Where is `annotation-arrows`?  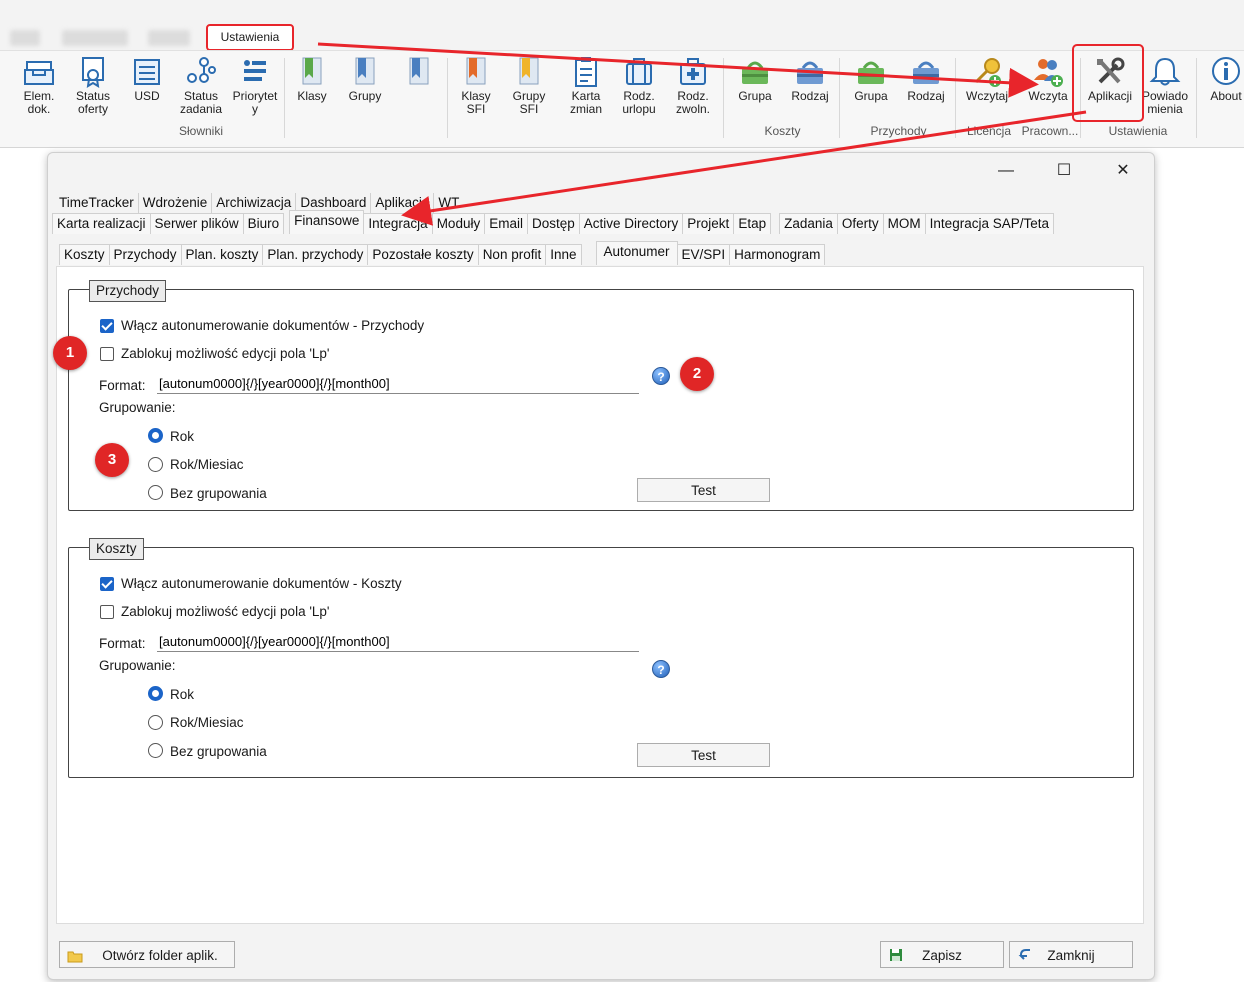 annotation-arrows is located at coordinates (702, 134).